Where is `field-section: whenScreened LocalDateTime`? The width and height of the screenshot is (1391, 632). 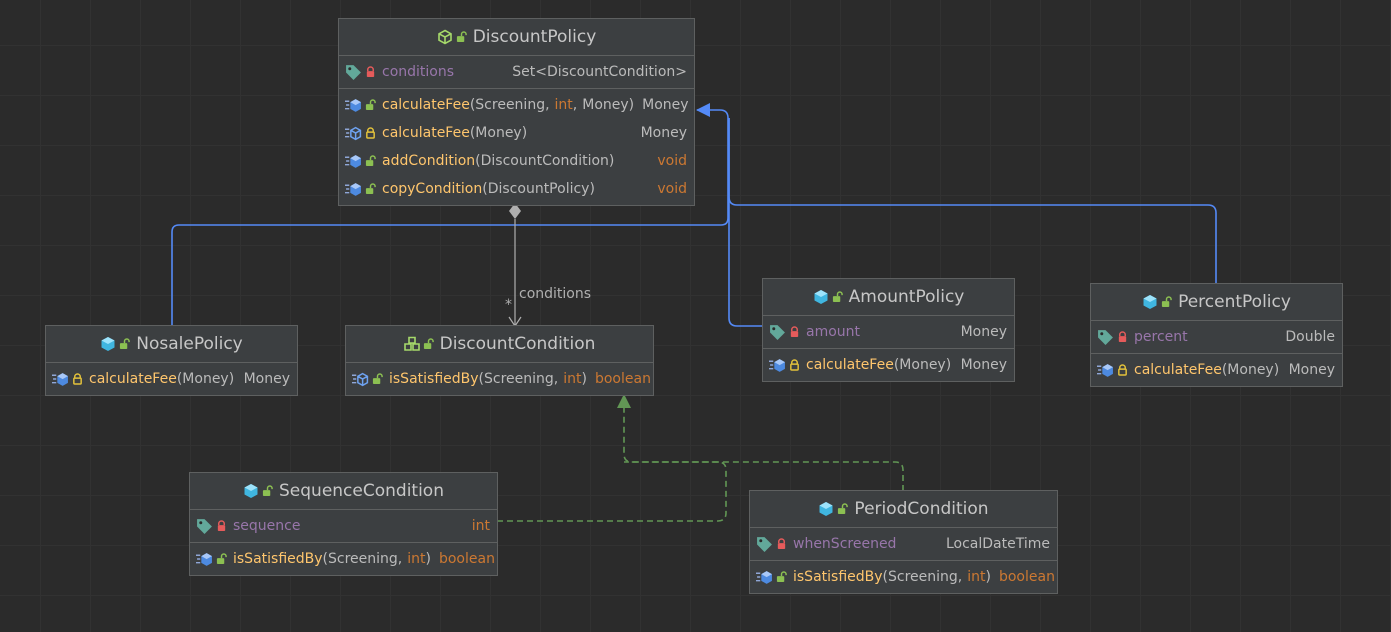 field-section: whenScreened LocalDateTime is located at coordinates (903, 544).